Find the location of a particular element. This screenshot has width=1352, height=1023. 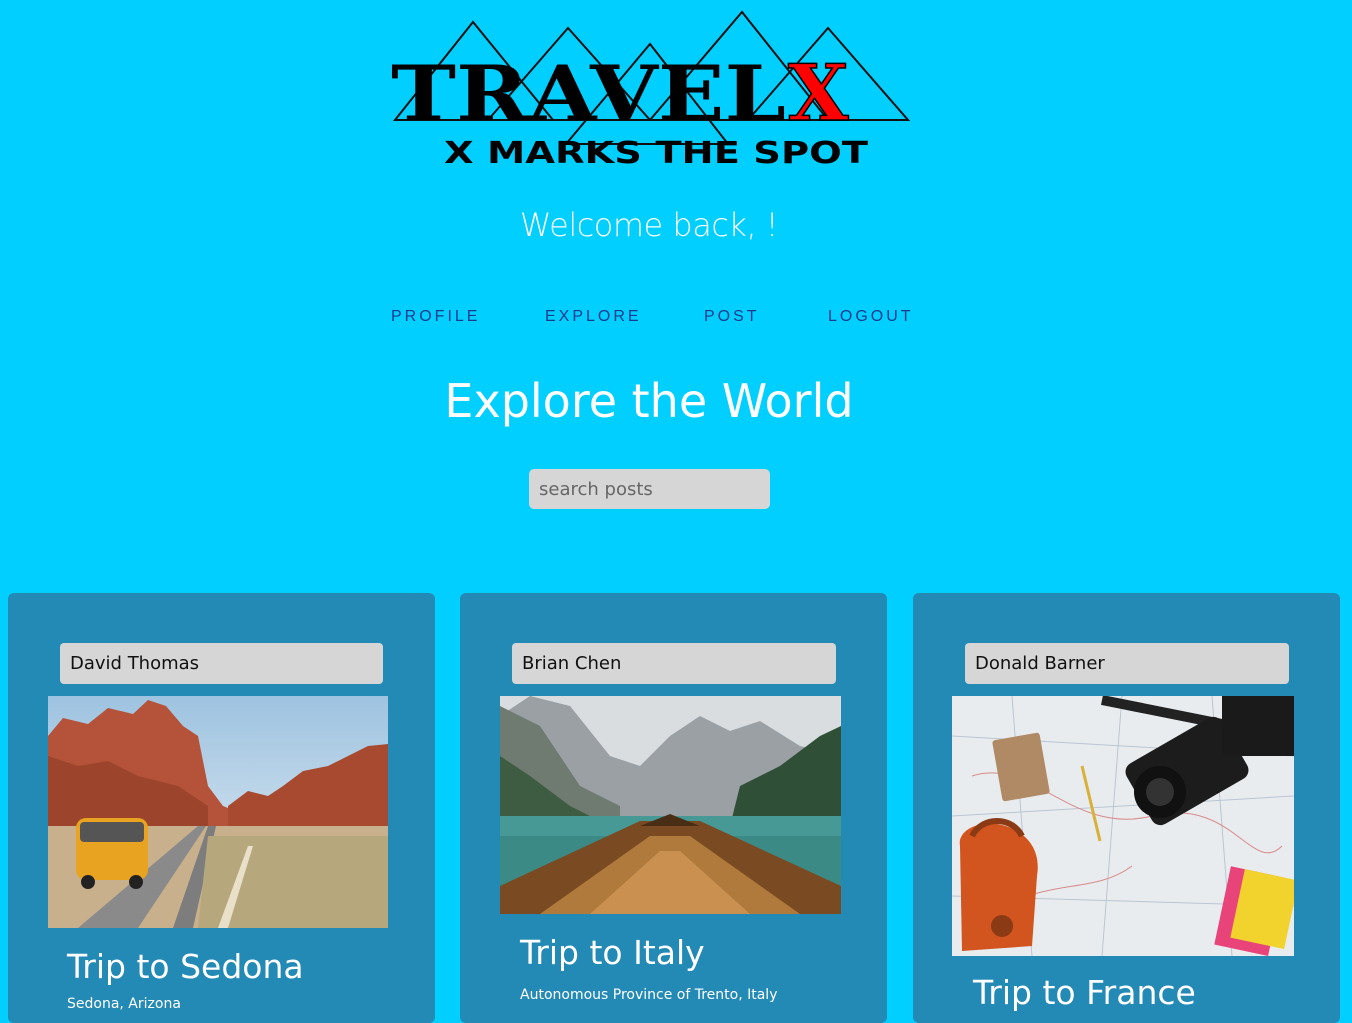

welcome-message: Welcome back, ! is located at coordinates (649, 225).